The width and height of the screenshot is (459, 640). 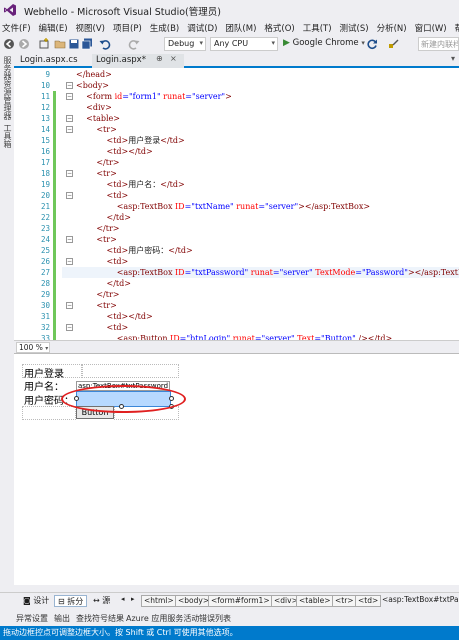 What do you see at coordinates (7, 88) in the screenshot?
I see `server-explorer-tab: 服务器资源管理器` at bounding box center [7, 88].